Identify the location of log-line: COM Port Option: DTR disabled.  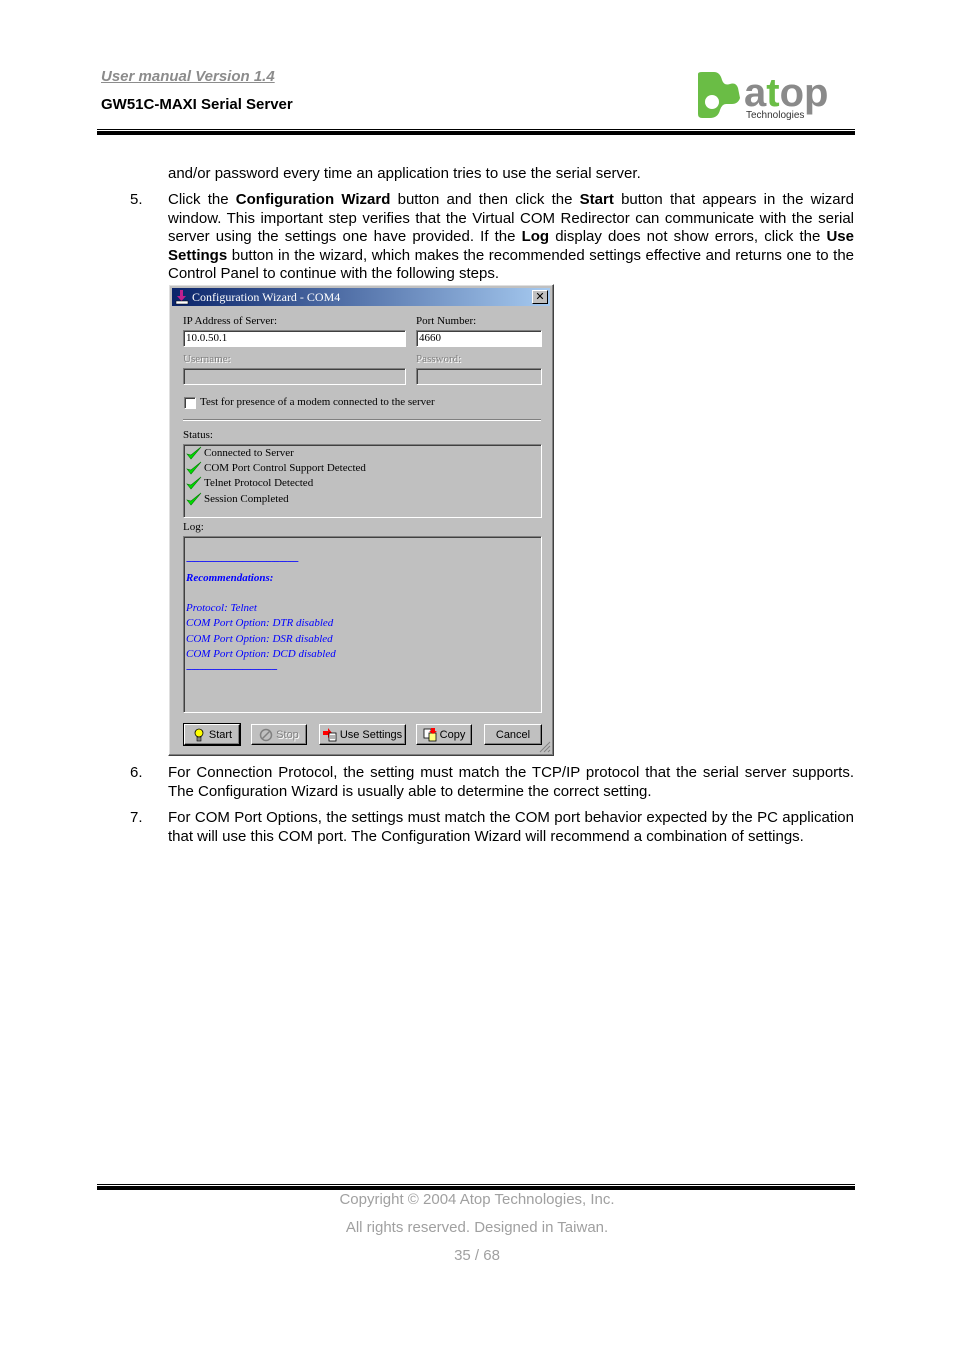
(260, 623).